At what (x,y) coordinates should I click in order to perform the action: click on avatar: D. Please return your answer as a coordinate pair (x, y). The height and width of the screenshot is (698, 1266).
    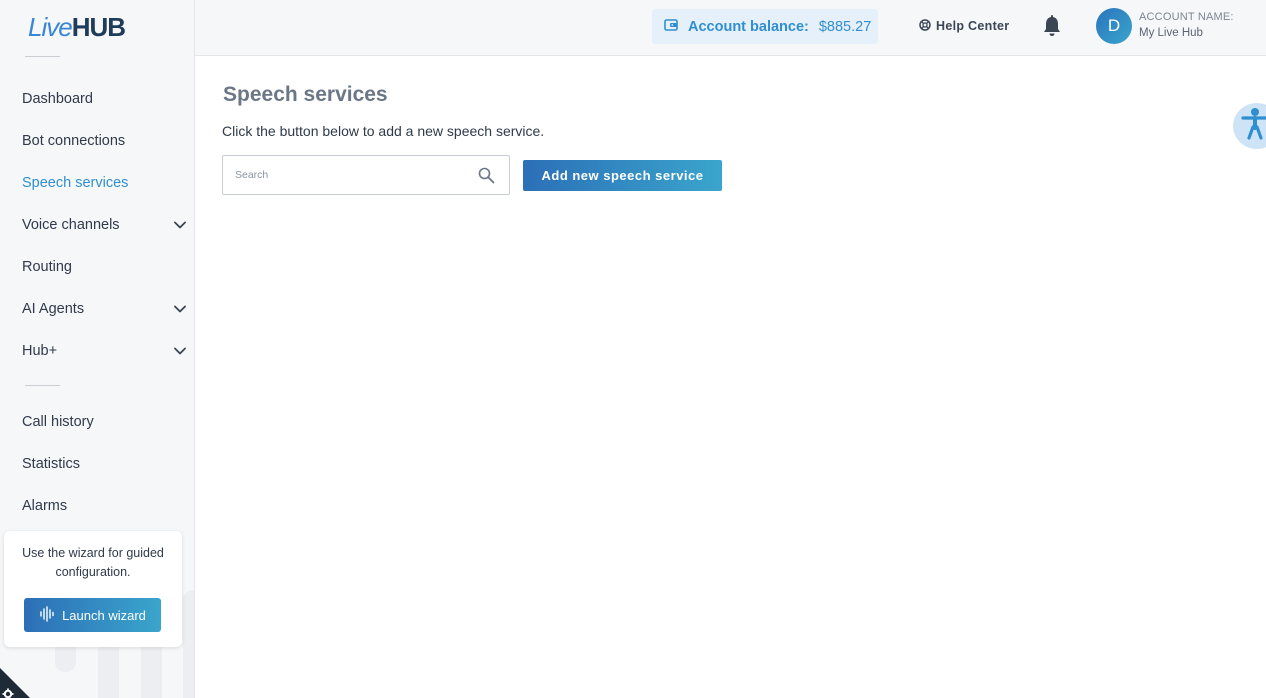
    Looking at the image, I should click on (1114, 26).